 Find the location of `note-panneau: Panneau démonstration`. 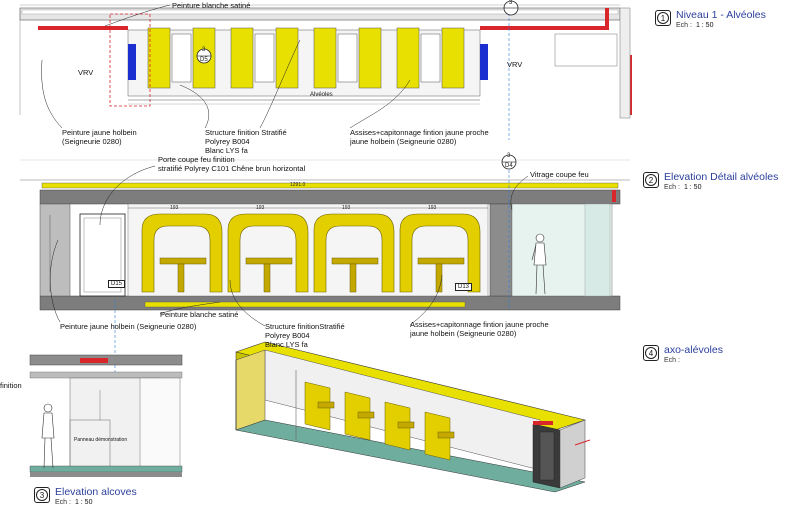

note-panneau: Panneau démonstration is located at coordinates (101, 440).